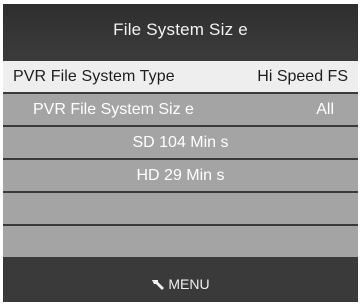 The image size is (364, 307). Describe the element at coordinates (180, 76) in the screenshot. I see `pvr-file-system-type-row: PVR File System Type Hi Speed FS` at that location.